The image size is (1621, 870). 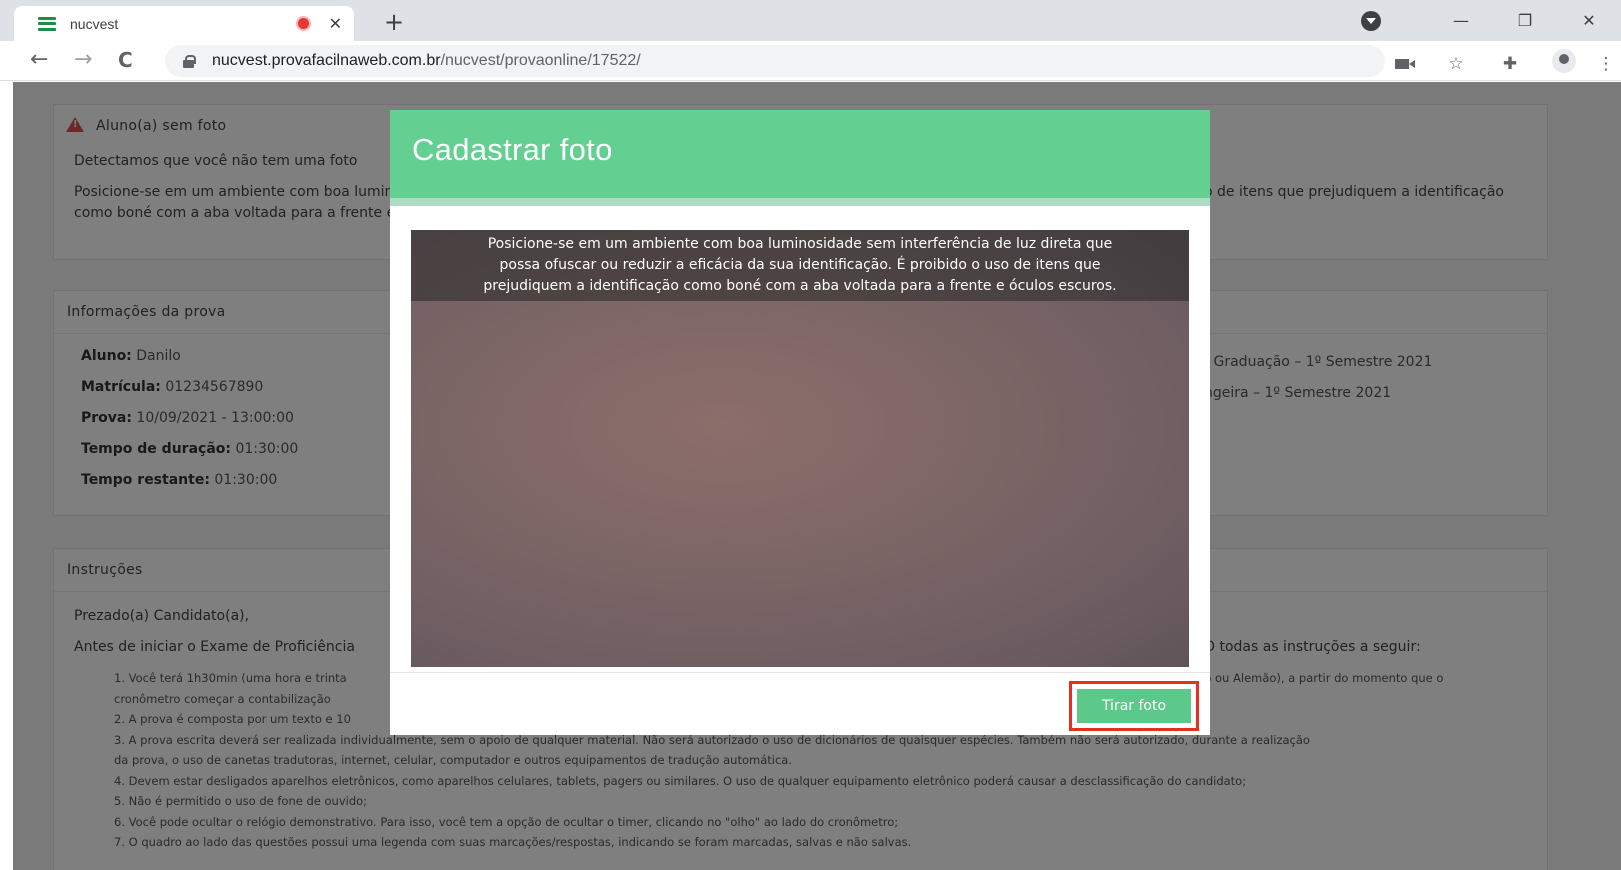 I want to click on camera-indicator, so click(x=1402, y=64).